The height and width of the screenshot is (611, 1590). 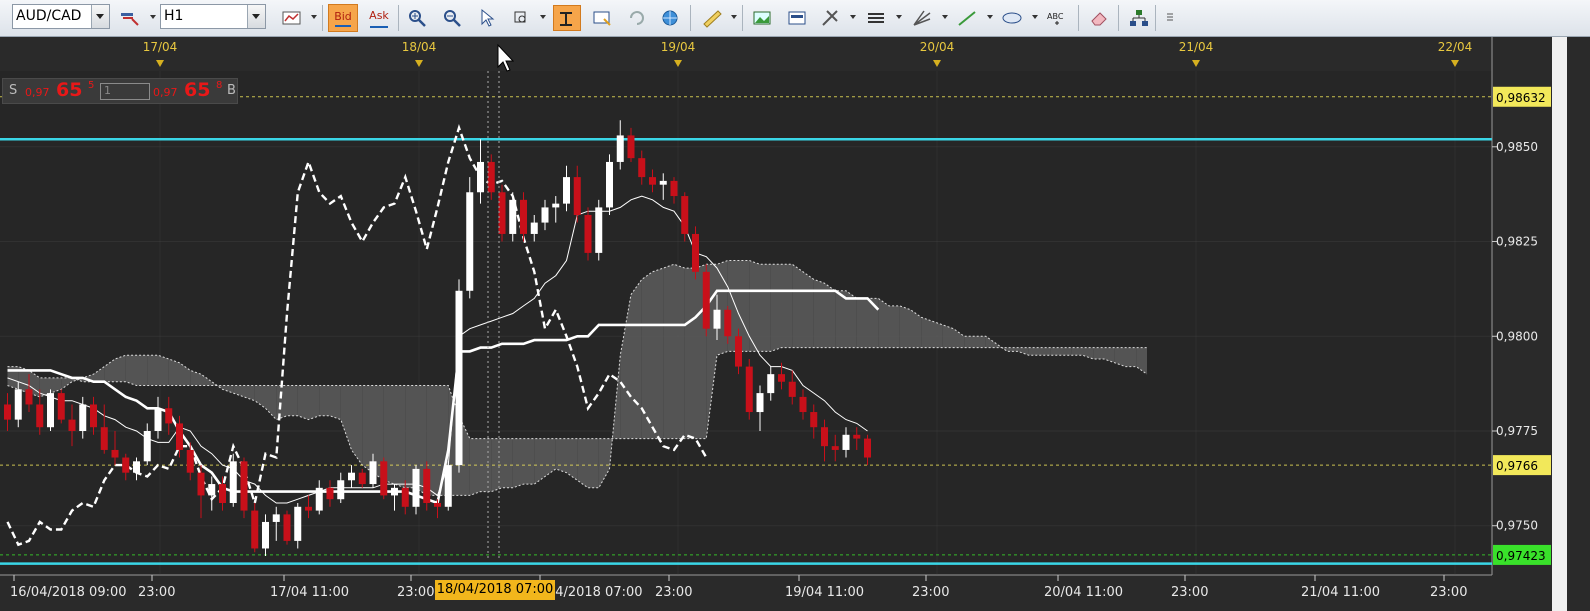 I want to click on buy-price-pips: 65, so click(x=197, y=90).